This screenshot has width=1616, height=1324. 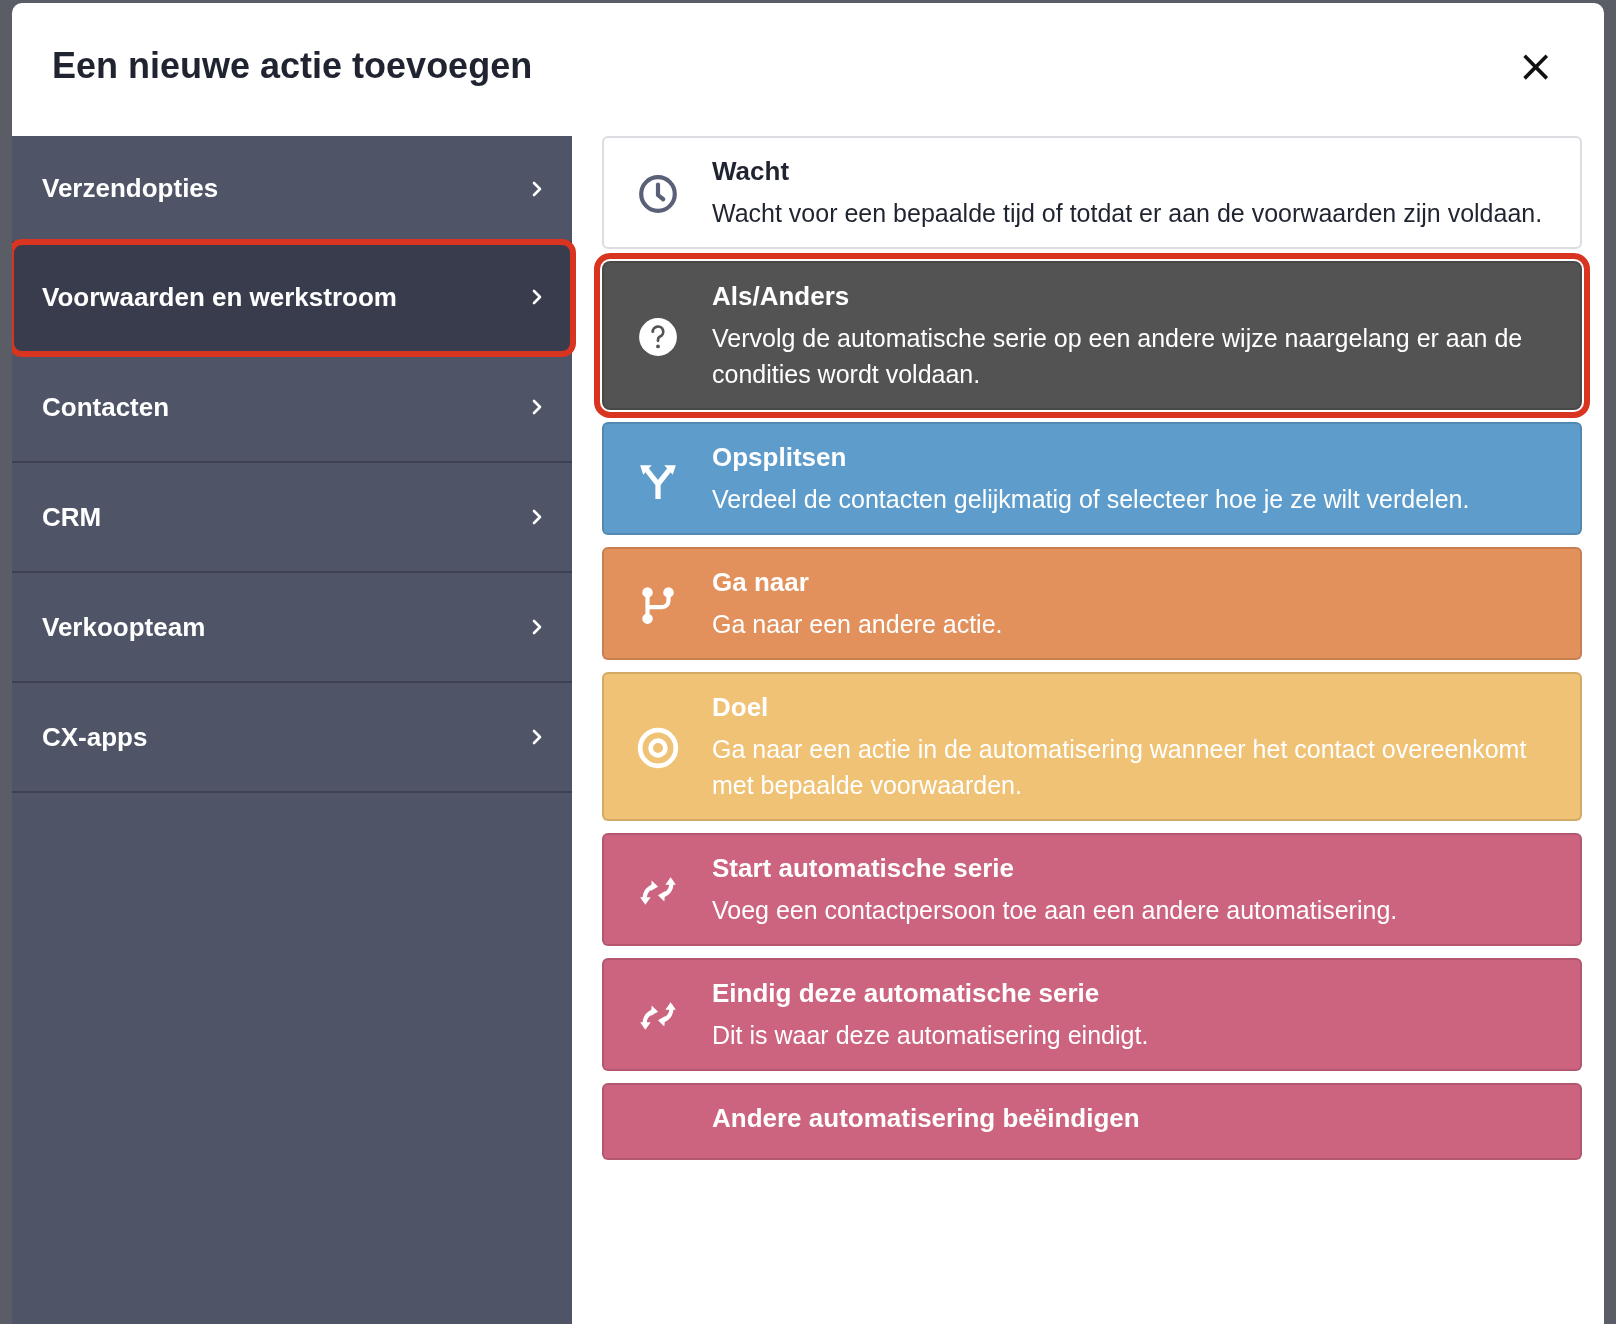 I want to click on sidebar-item: CX-apps, so click(x=292, y=738).